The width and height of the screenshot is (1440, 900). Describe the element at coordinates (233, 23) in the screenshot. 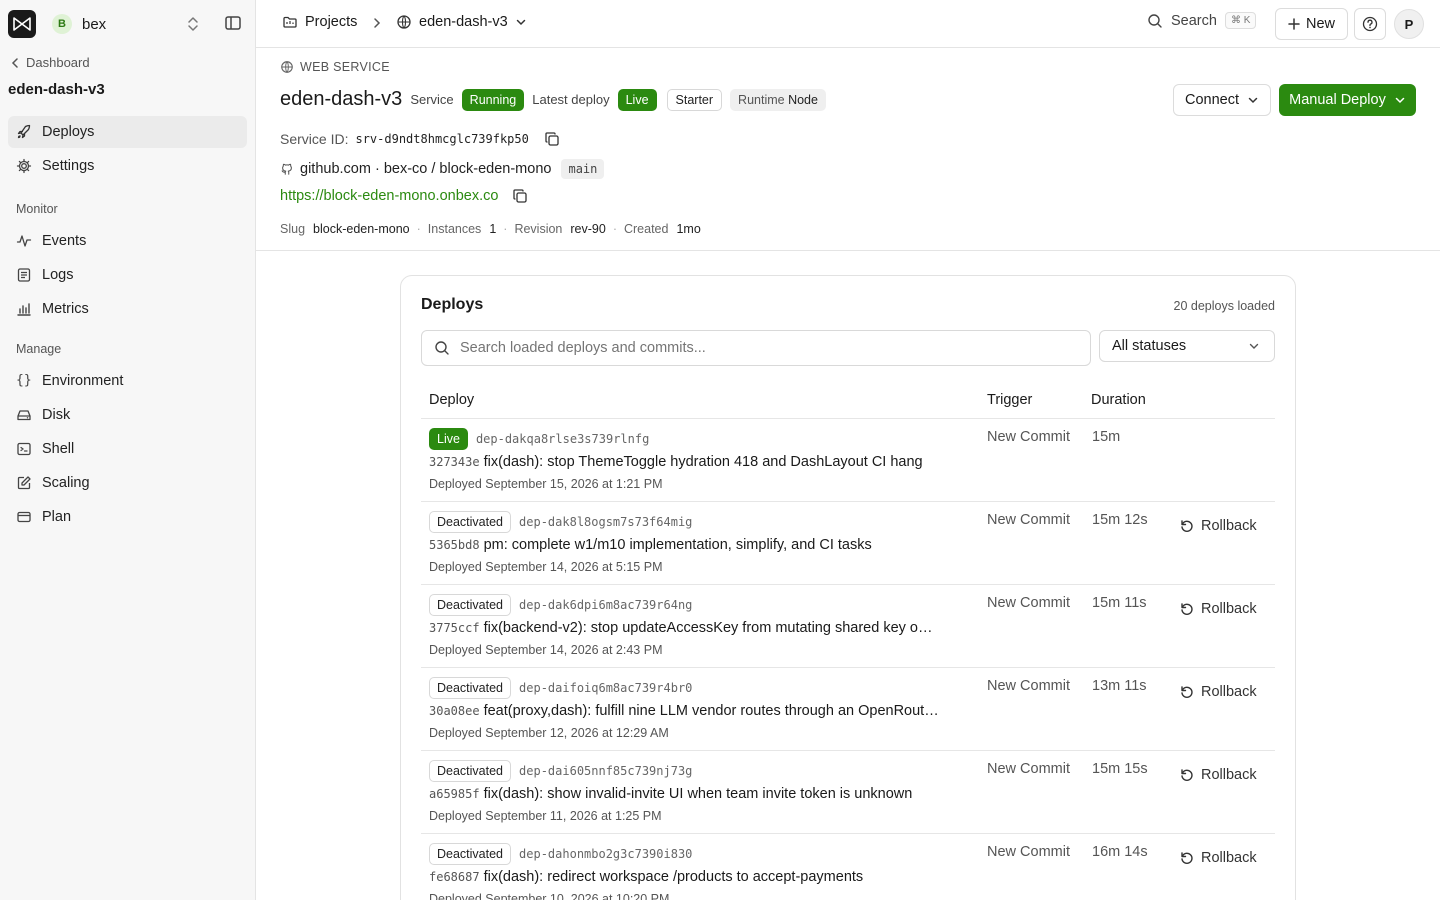

I see `sidebar-toggle-icon` at that location.